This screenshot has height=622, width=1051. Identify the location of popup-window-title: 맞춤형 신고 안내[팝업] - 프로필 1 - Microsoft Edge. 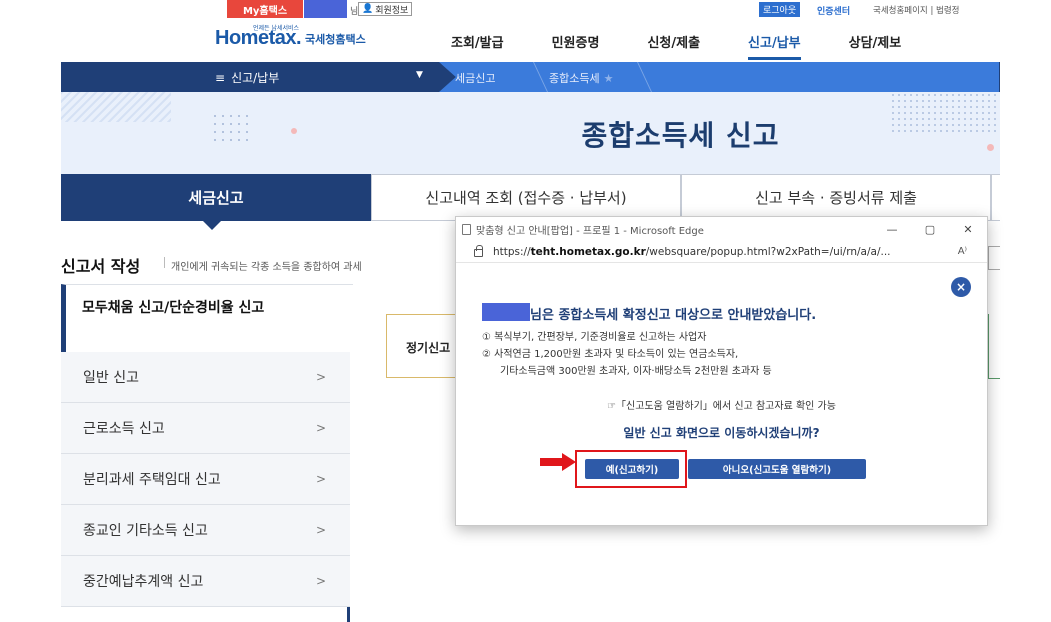
(590, 231).